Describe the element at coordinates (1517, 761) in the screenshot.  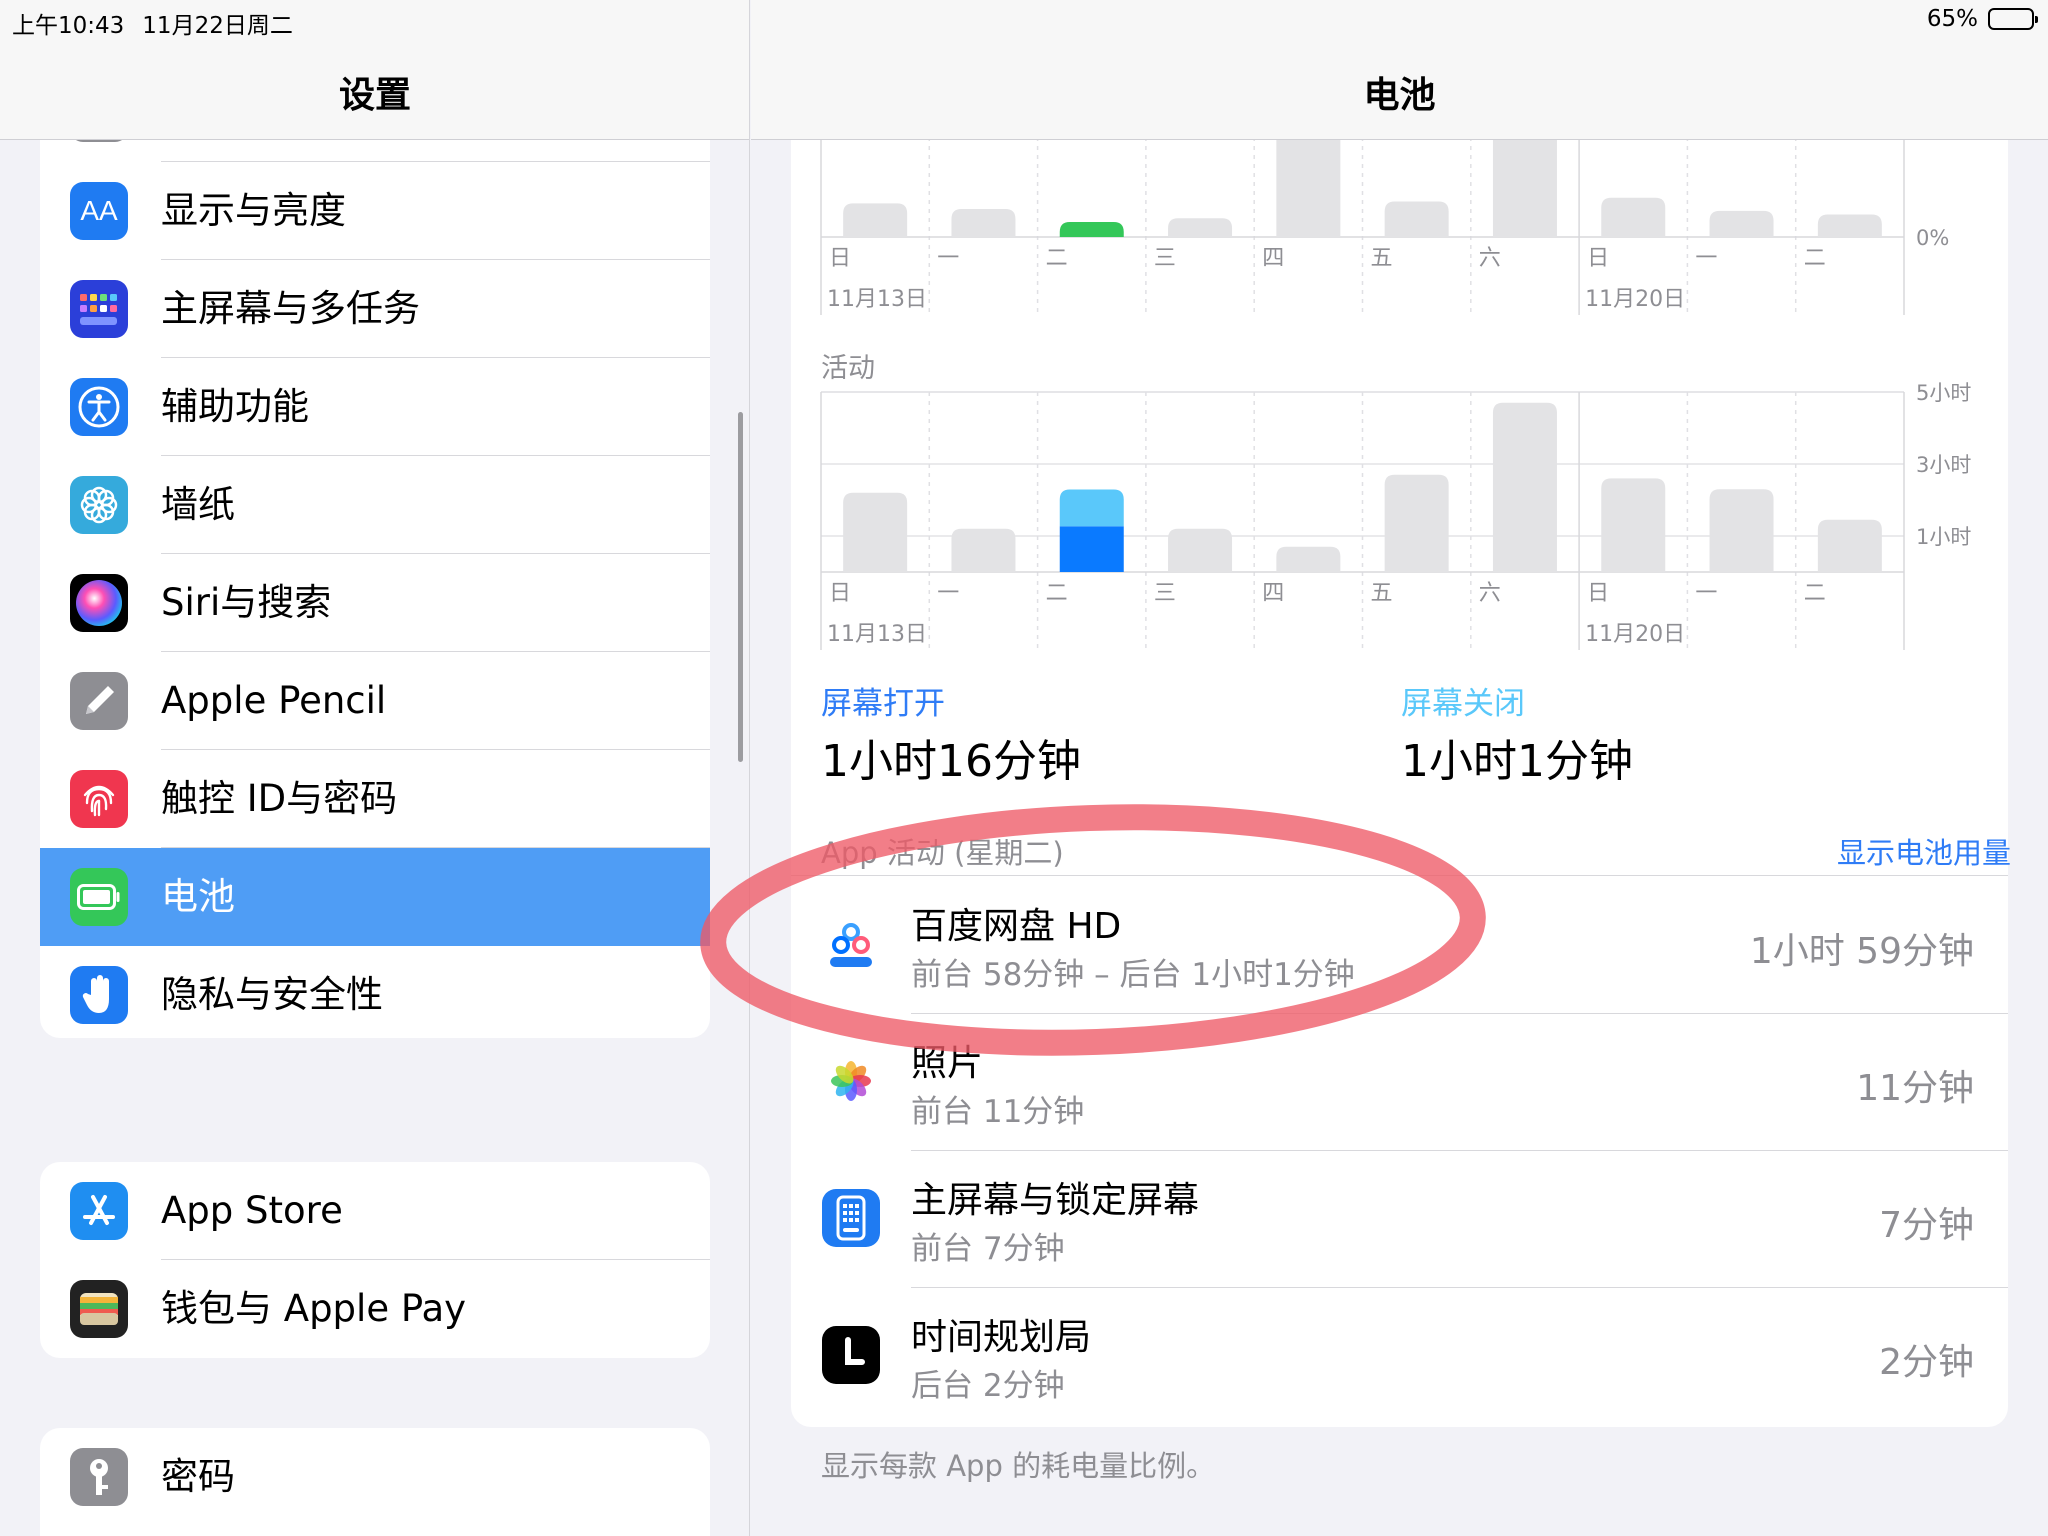
I see `screen-off-value: 1小时1分钟` at that location.